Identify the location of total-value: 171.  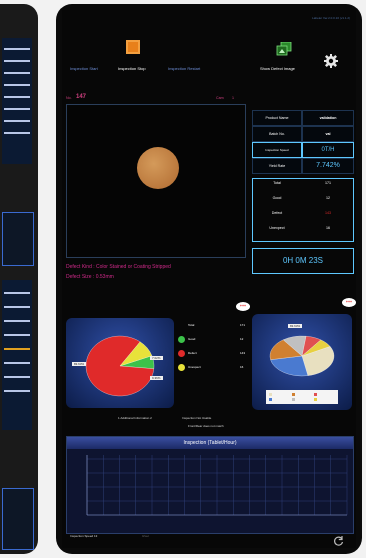
(328, 183).